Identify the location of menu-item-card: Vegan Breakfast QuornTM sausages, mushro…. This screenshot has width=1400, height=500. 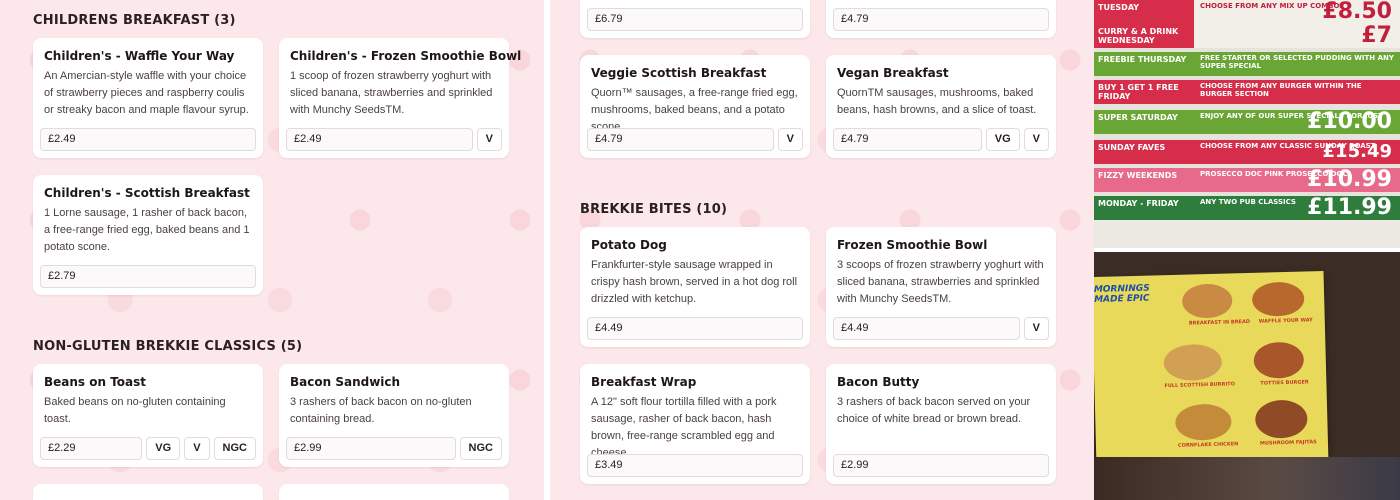
(941, 106).